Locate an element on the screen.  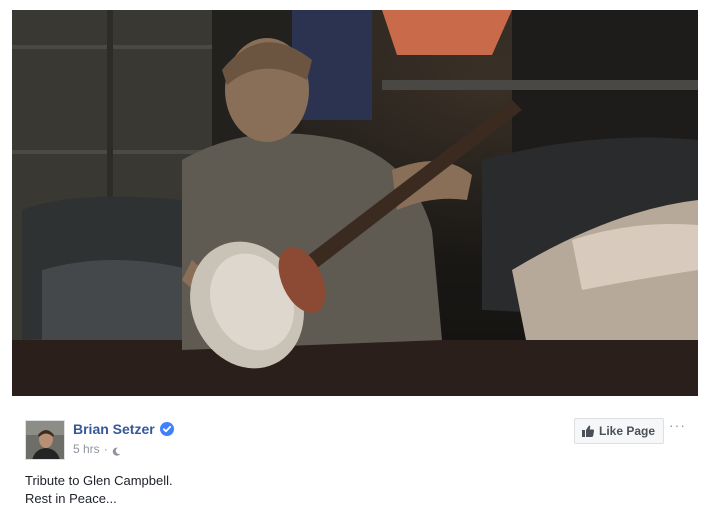
post-text-line: Tribute to Glen Campbell. is located at coordinates (99, 480).